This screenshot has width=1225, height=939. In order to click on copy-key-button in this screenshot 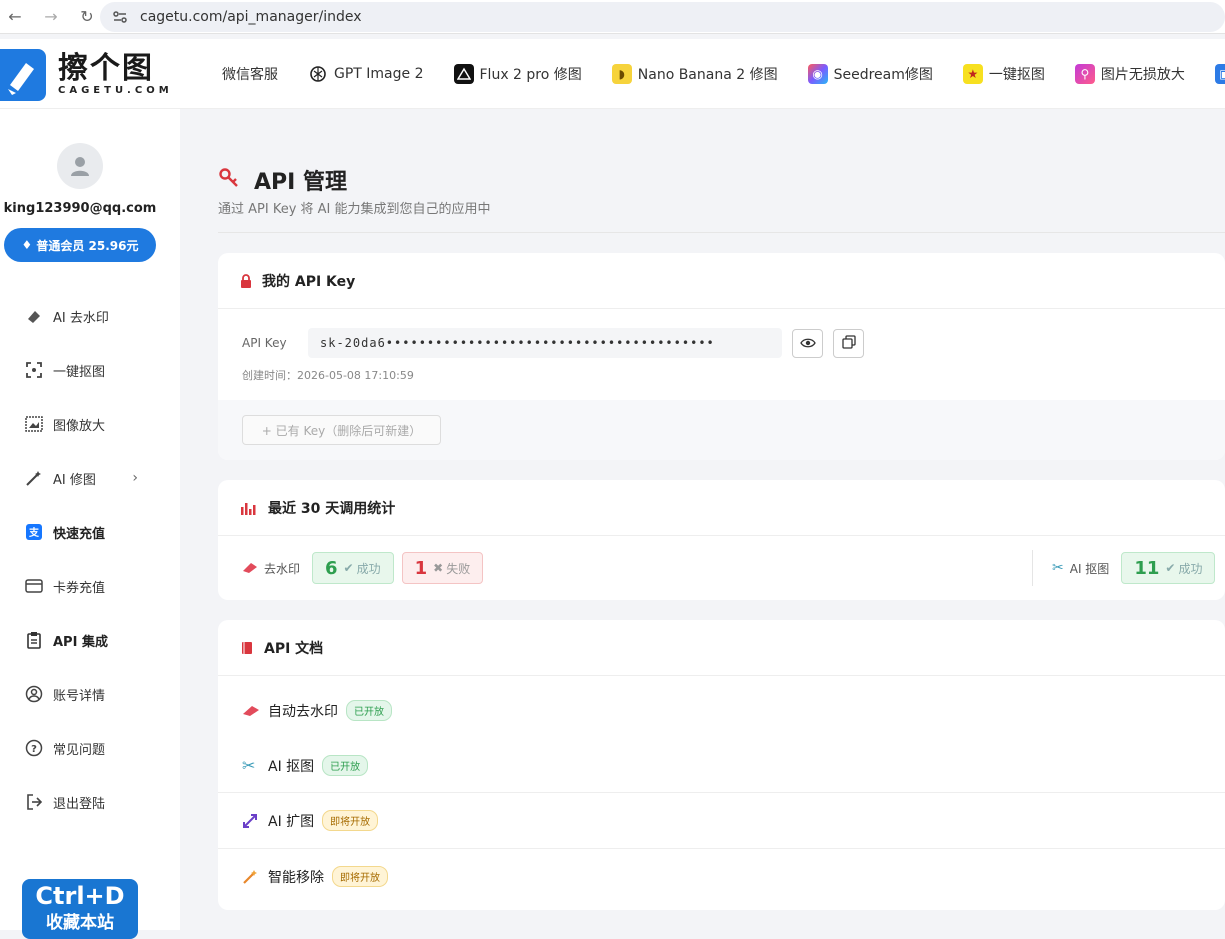, I will do `click(848, 343)`.